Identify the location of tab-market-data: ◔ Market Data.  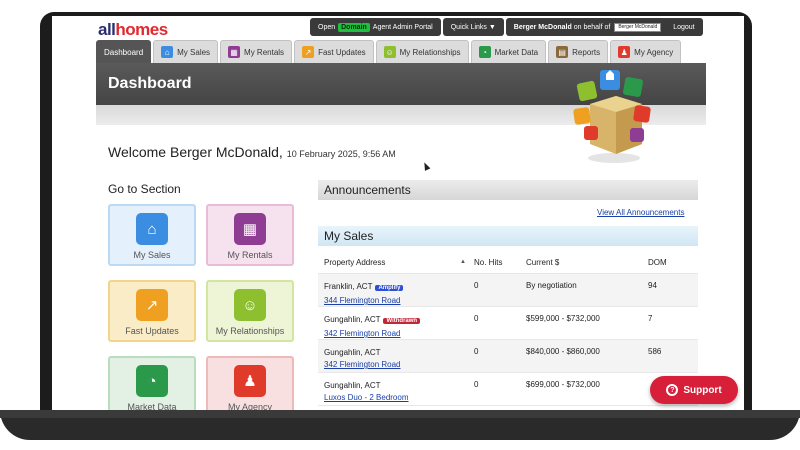
(508, 51).